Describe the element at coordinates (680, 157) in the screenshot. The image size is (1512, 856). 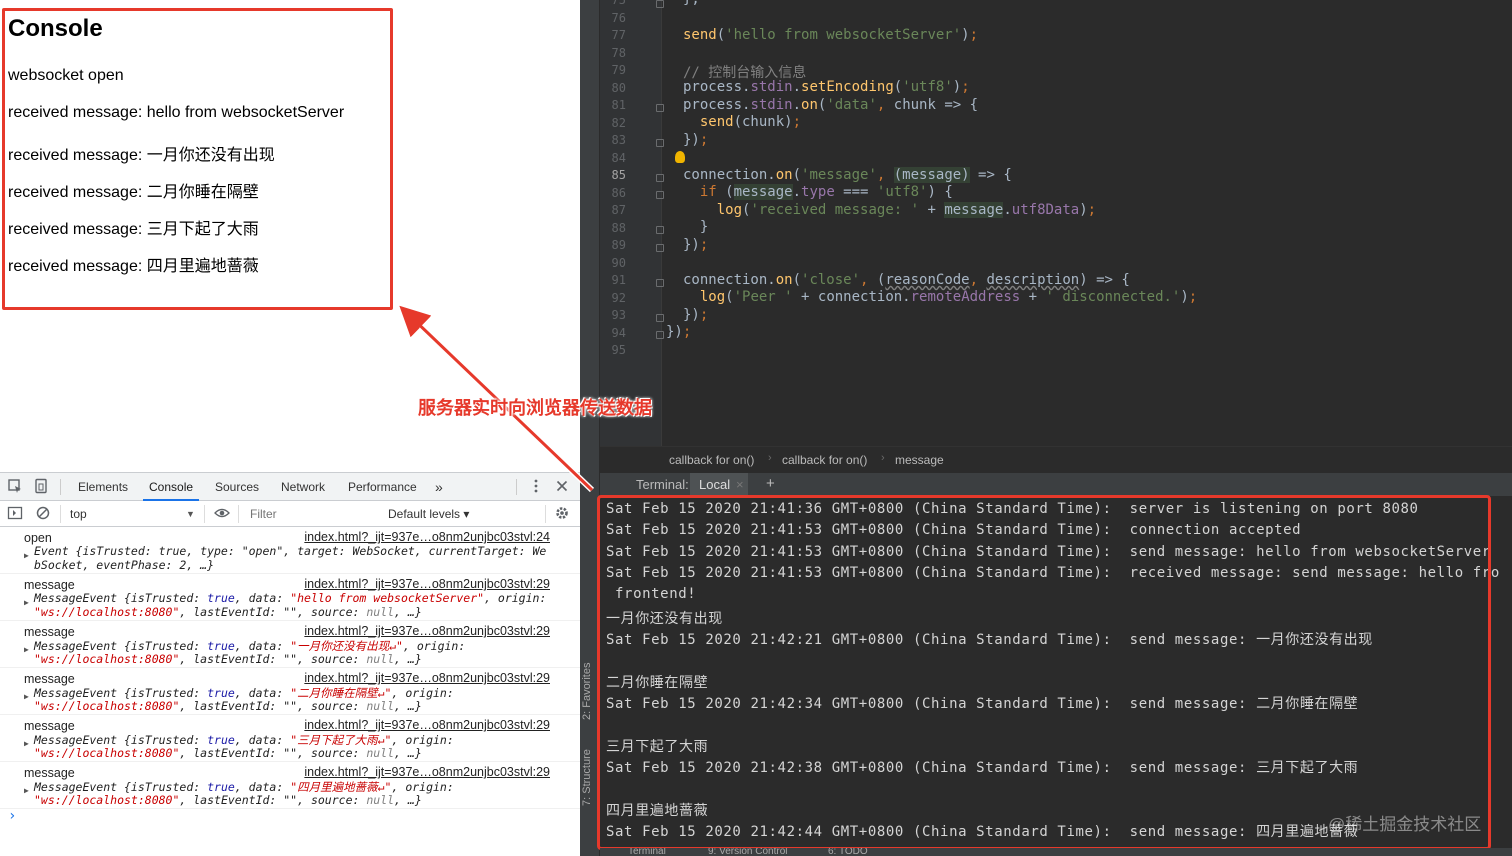
I see `lightbulb-icon` at that location.